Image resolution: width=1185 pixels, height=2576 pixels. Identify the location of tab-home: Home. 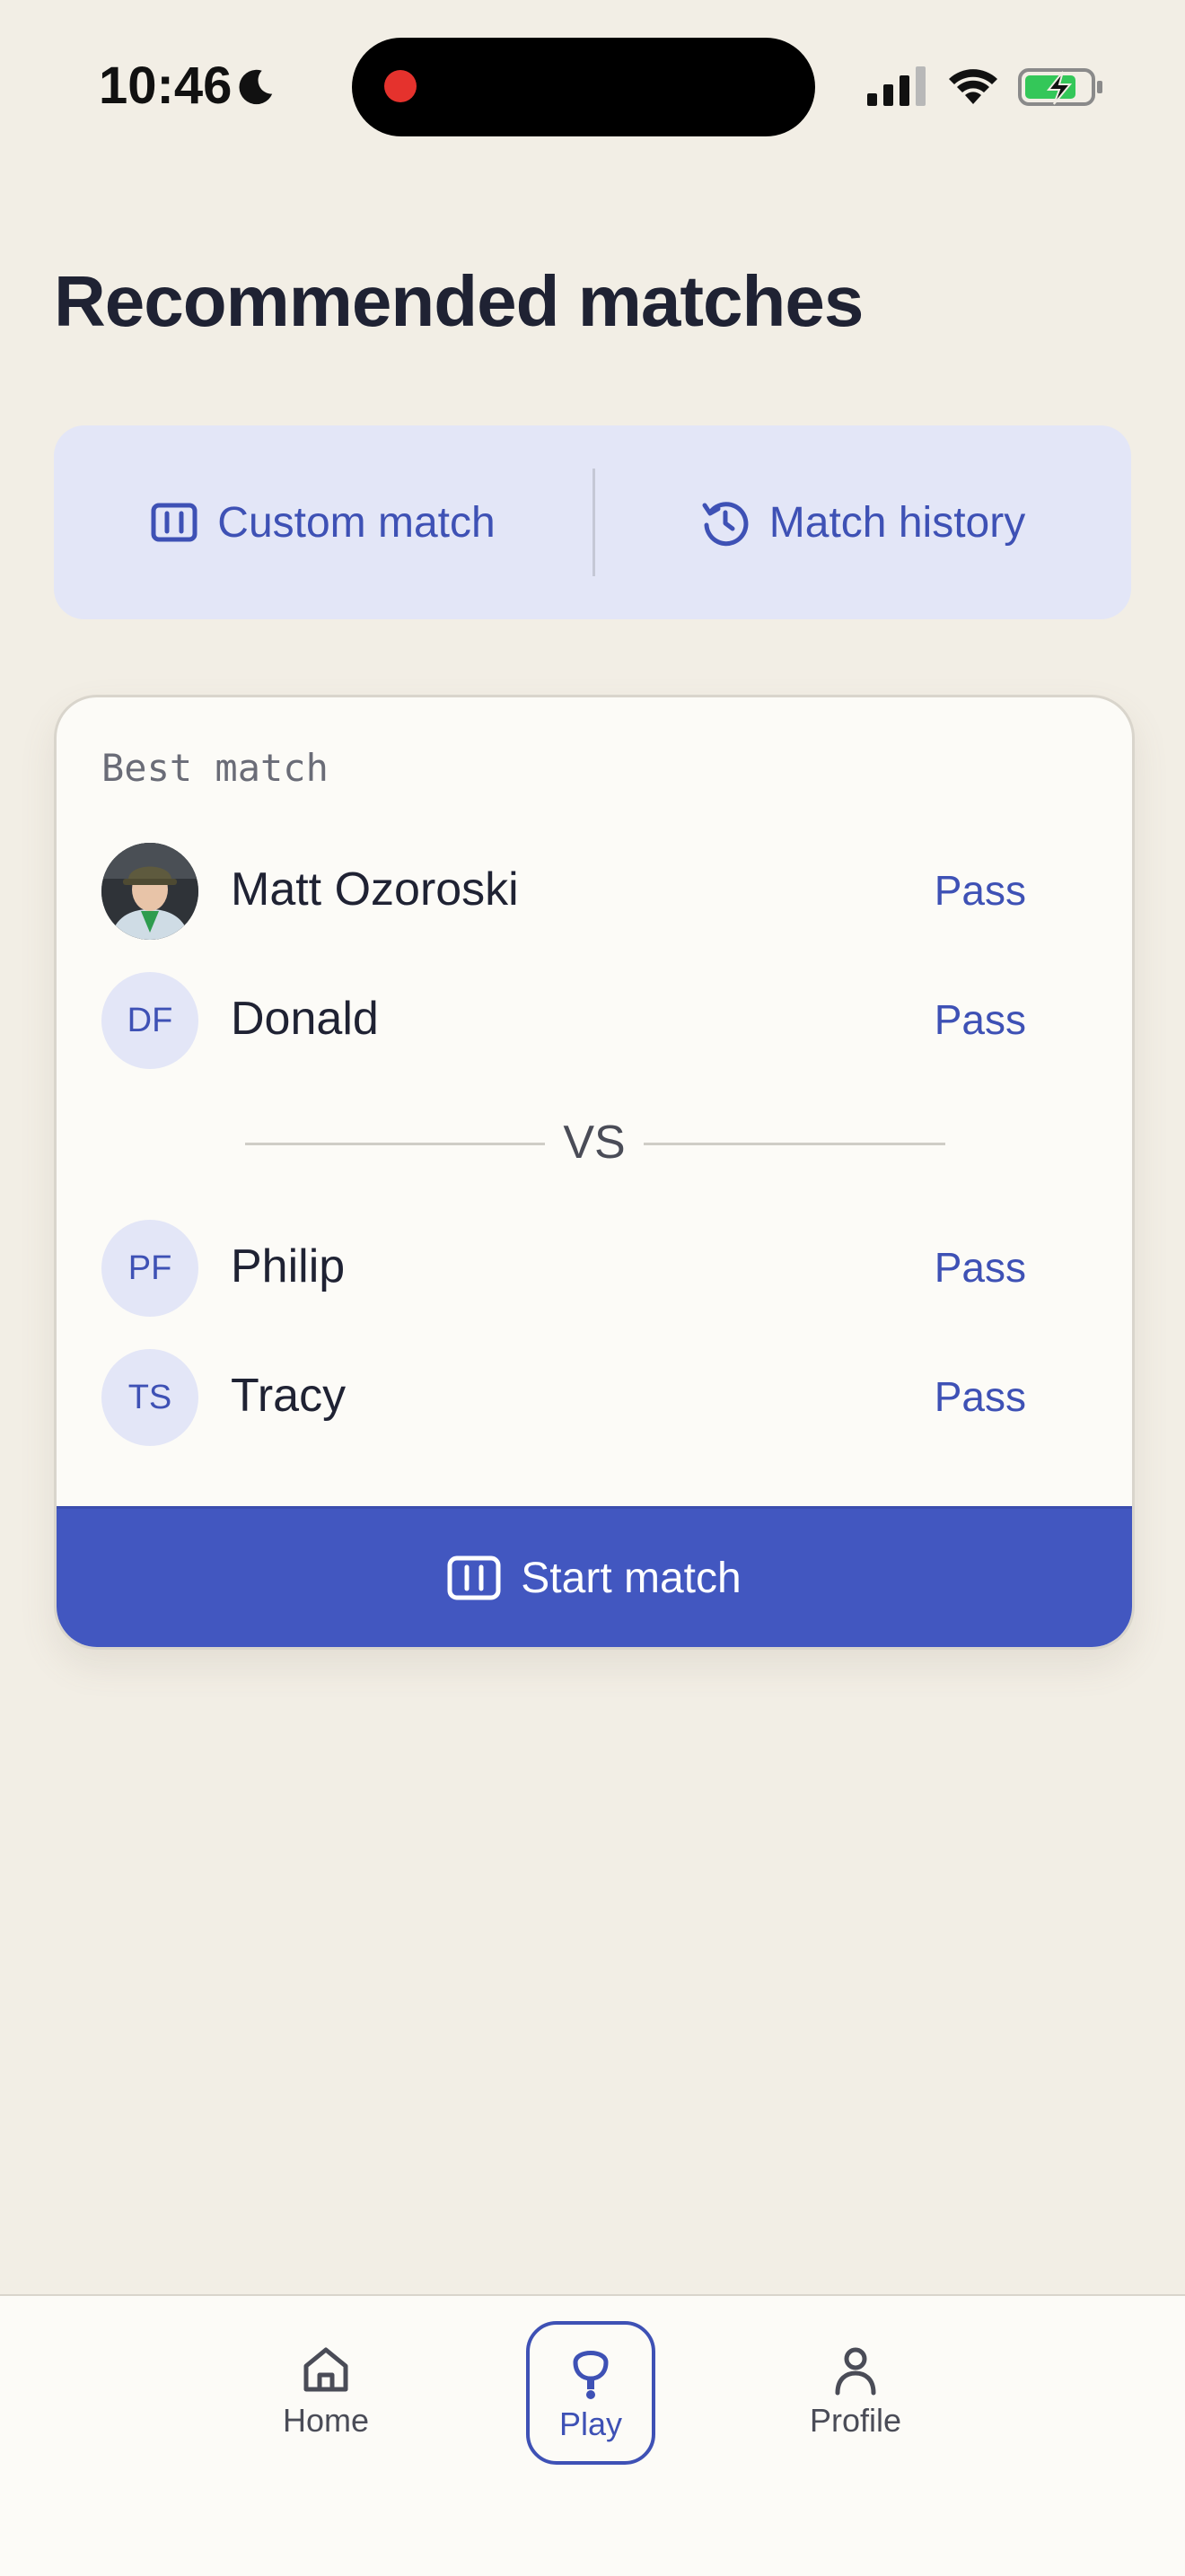
(326, 2391).